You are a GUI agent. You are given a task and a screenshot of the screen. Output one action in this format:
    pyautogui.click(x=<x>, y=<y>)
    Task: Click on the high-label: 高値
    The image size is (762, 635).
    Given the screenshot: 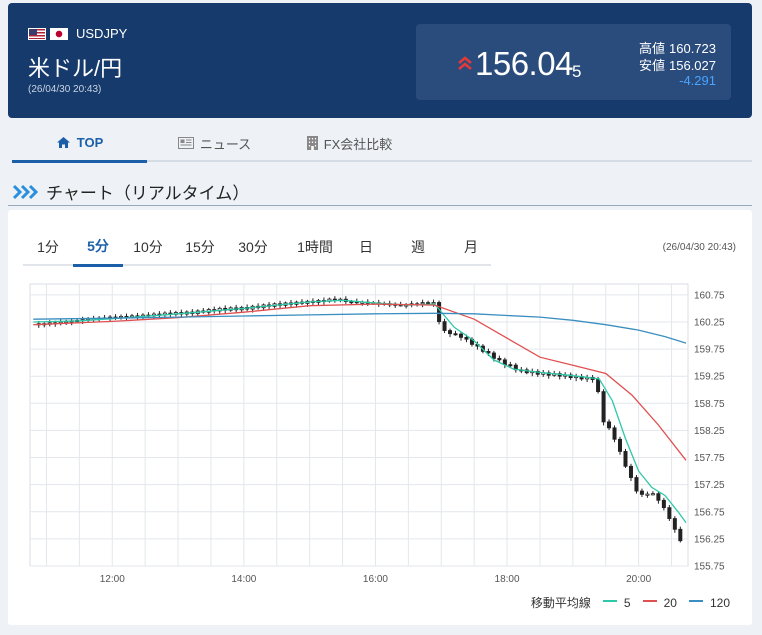 What is the action you would take?
    pyautogui.click(x=651, y=48)
    